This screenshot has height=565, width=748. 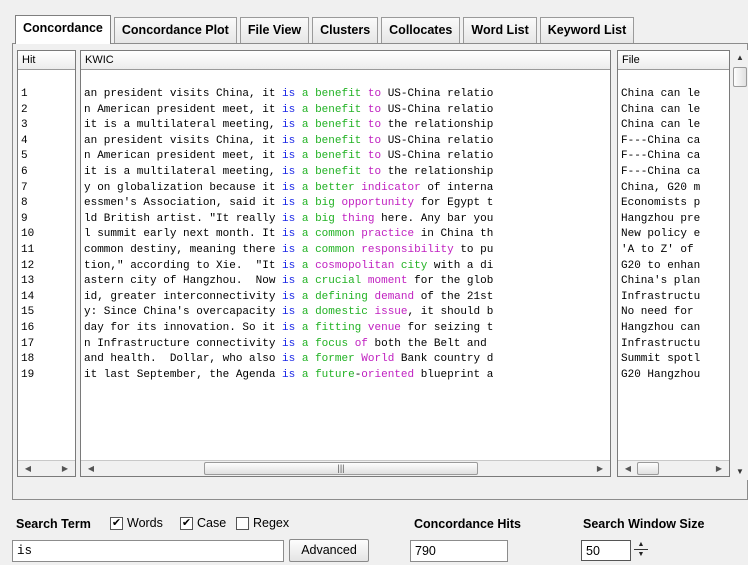 I want to click on case-checkbox: ✔ Case, so click(x=203, y=523).